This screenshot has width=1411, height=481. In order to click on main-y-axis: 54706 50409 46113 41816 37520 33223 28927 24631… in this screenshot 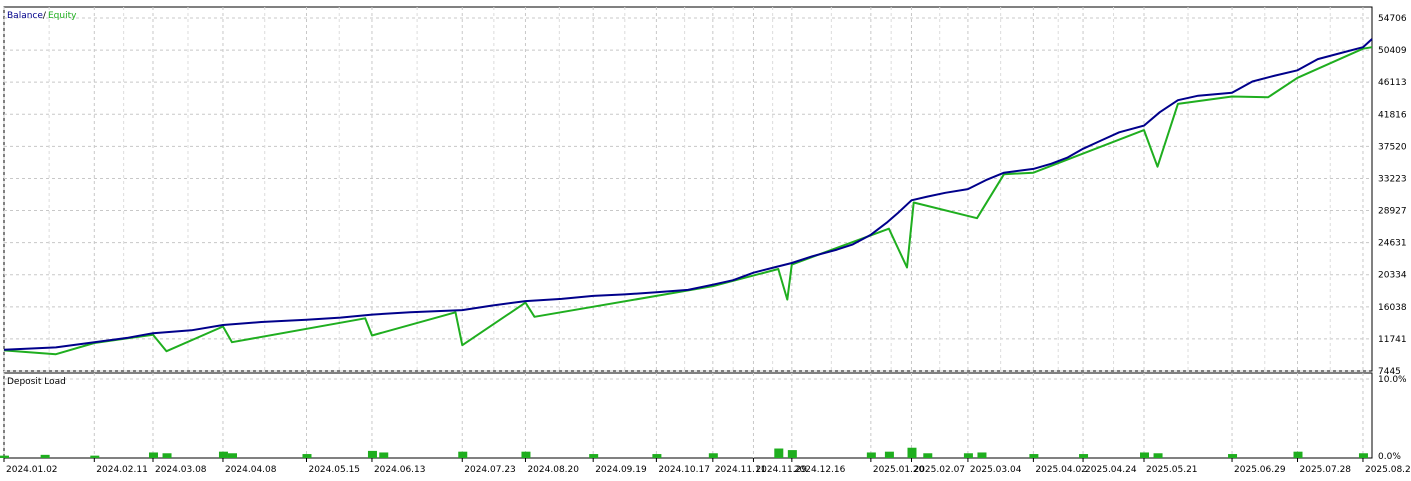, I will do `click(1392, 195)`.